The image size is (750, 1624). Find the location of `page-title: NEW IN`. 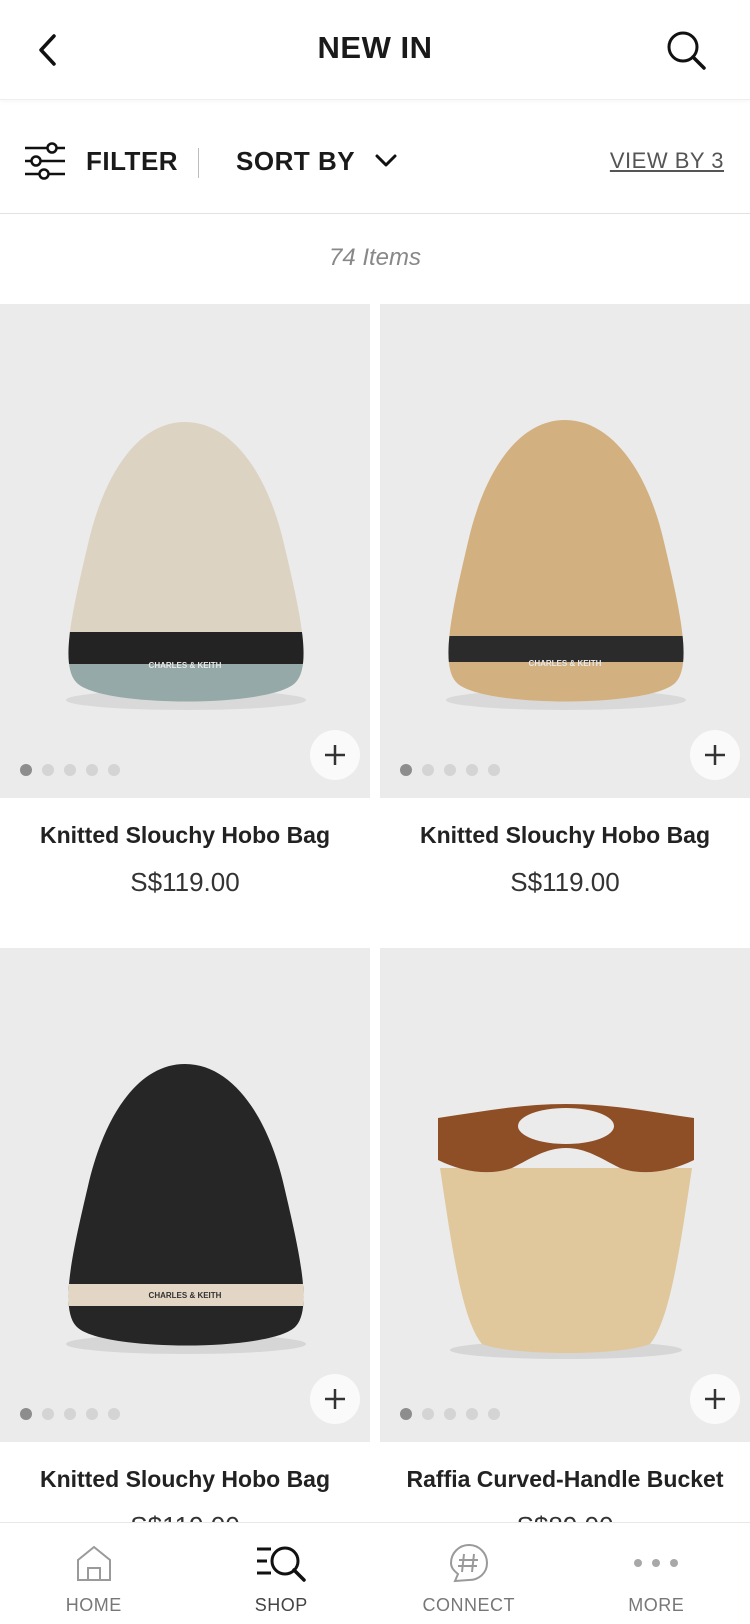

page-title: NEW IN is located at coordinates (375, 47).